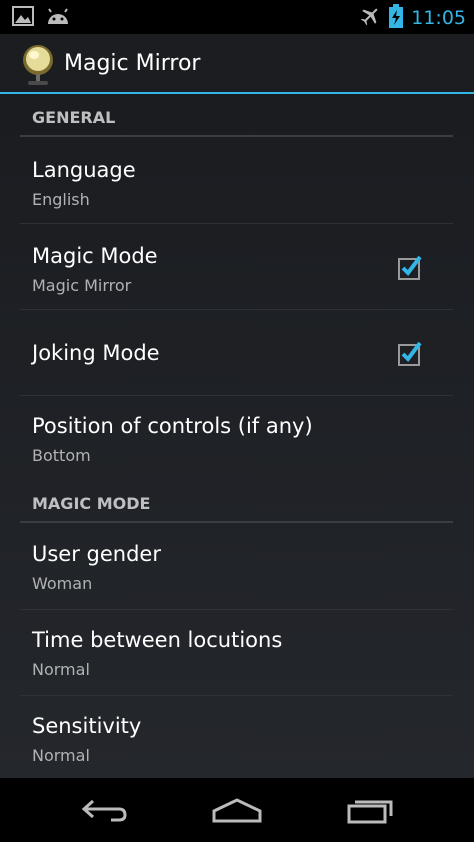  I want to click on navigation-bar, so click(237, 810).